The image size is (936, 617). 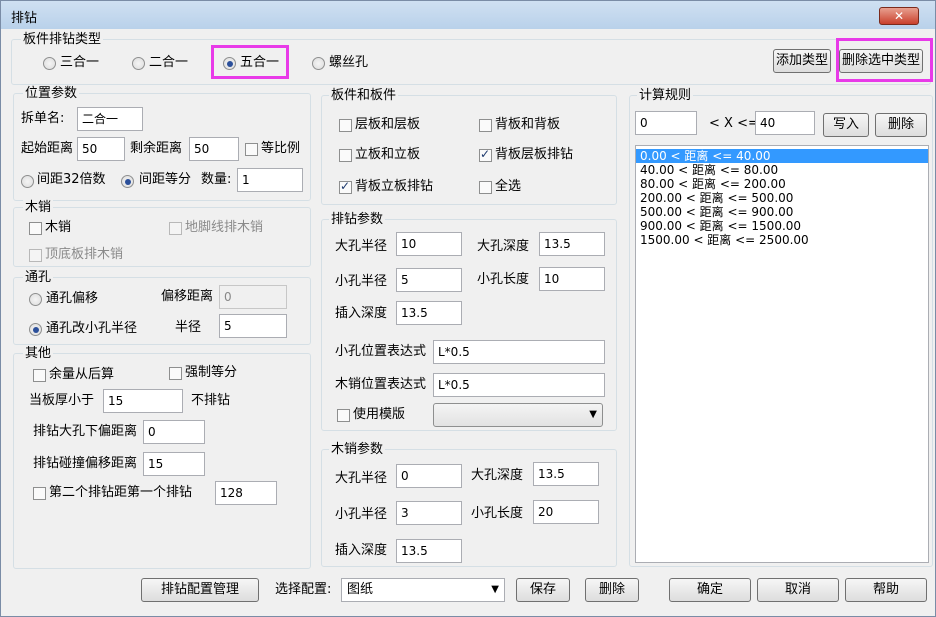 What do you see at coordinates (429, 551) in the screenshot?
I see `dowel-insert-depth-input: 13.5` at bounding box center [429, 551].